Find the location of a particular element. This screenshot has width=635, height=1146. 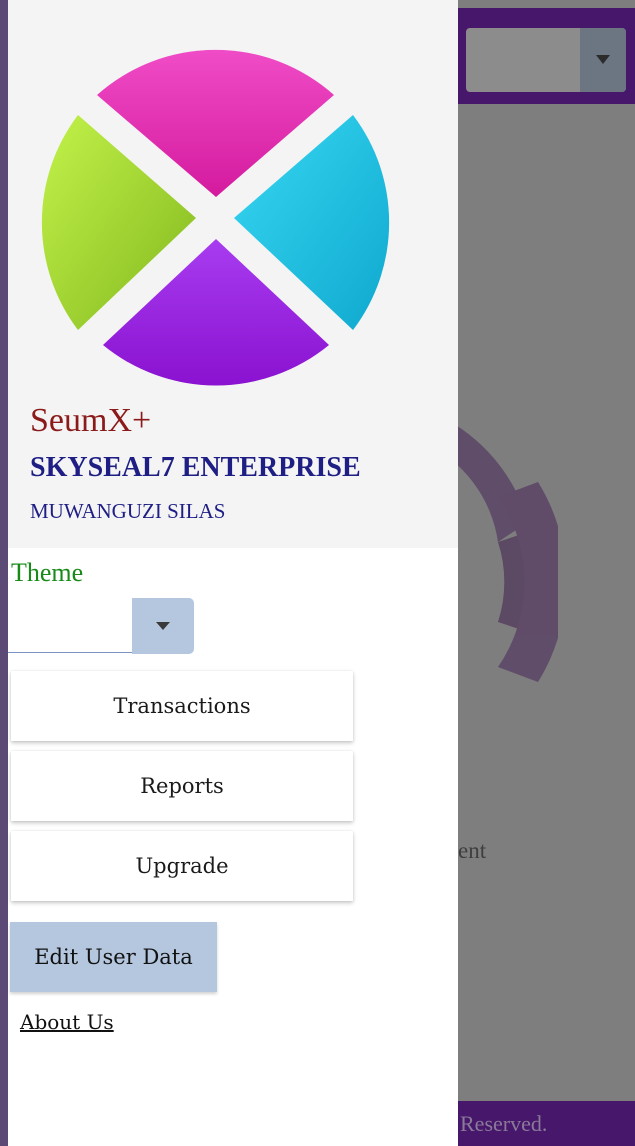

user-name: MUWANGUZI SILAS is located at coordinates (128, 511).